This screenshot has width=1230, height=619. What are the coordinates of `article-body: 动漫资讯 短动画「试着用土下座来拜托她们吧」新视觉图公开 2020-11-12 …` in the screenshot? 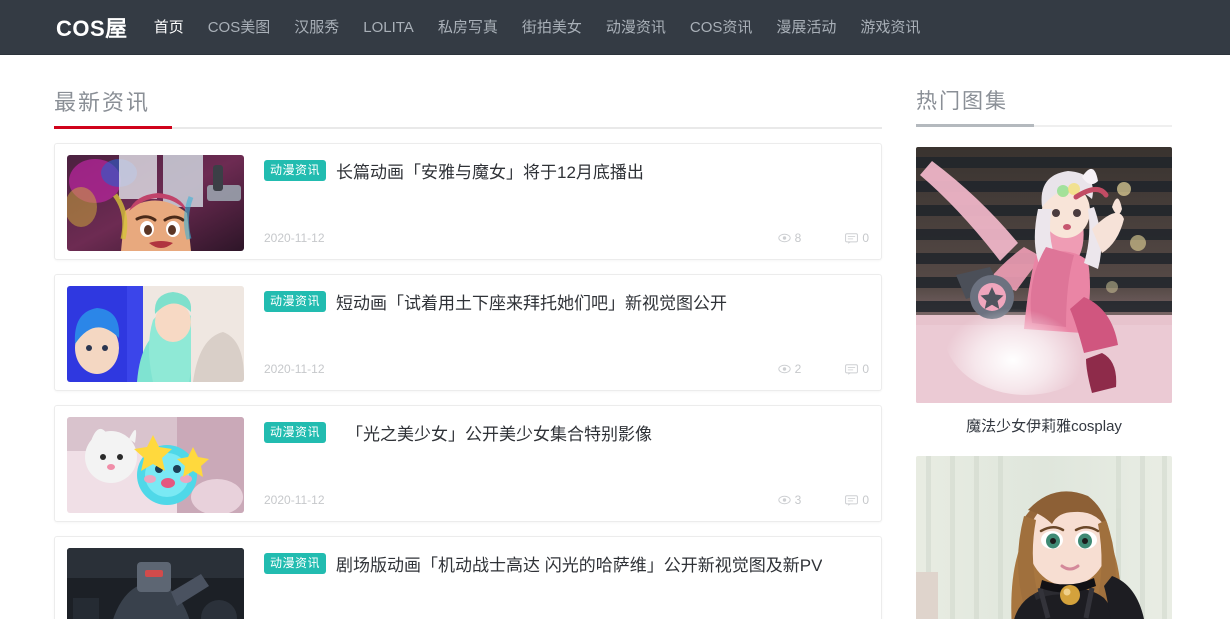 It's located at (556, 333).